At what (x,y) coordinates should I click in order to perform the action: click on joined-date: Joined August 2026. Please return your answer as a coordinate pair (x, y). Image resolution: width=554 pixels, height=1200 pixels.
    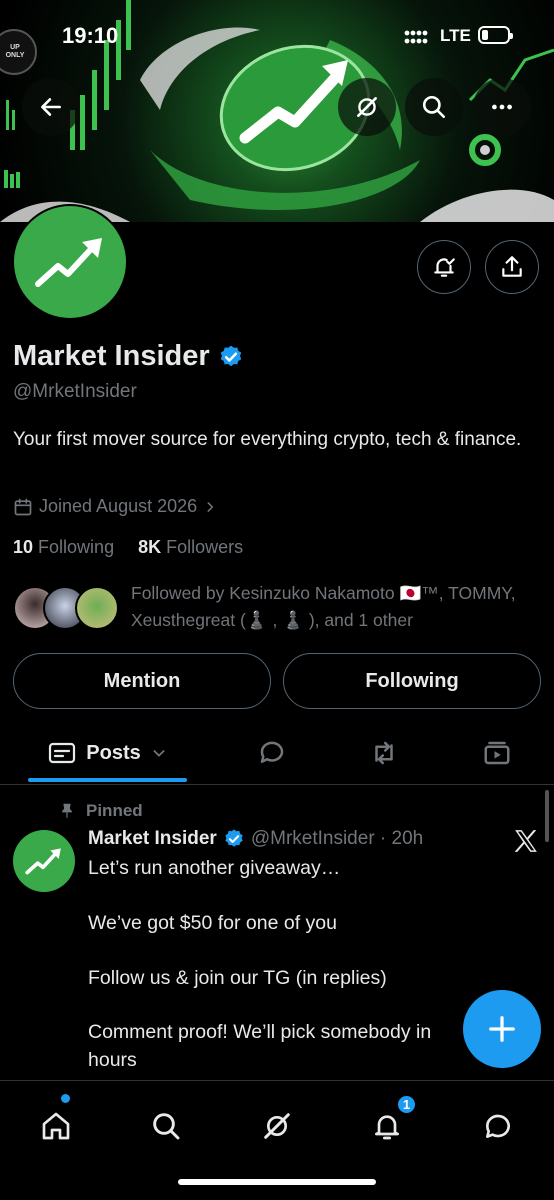
    Looking at the image, I should click on (115, 506).